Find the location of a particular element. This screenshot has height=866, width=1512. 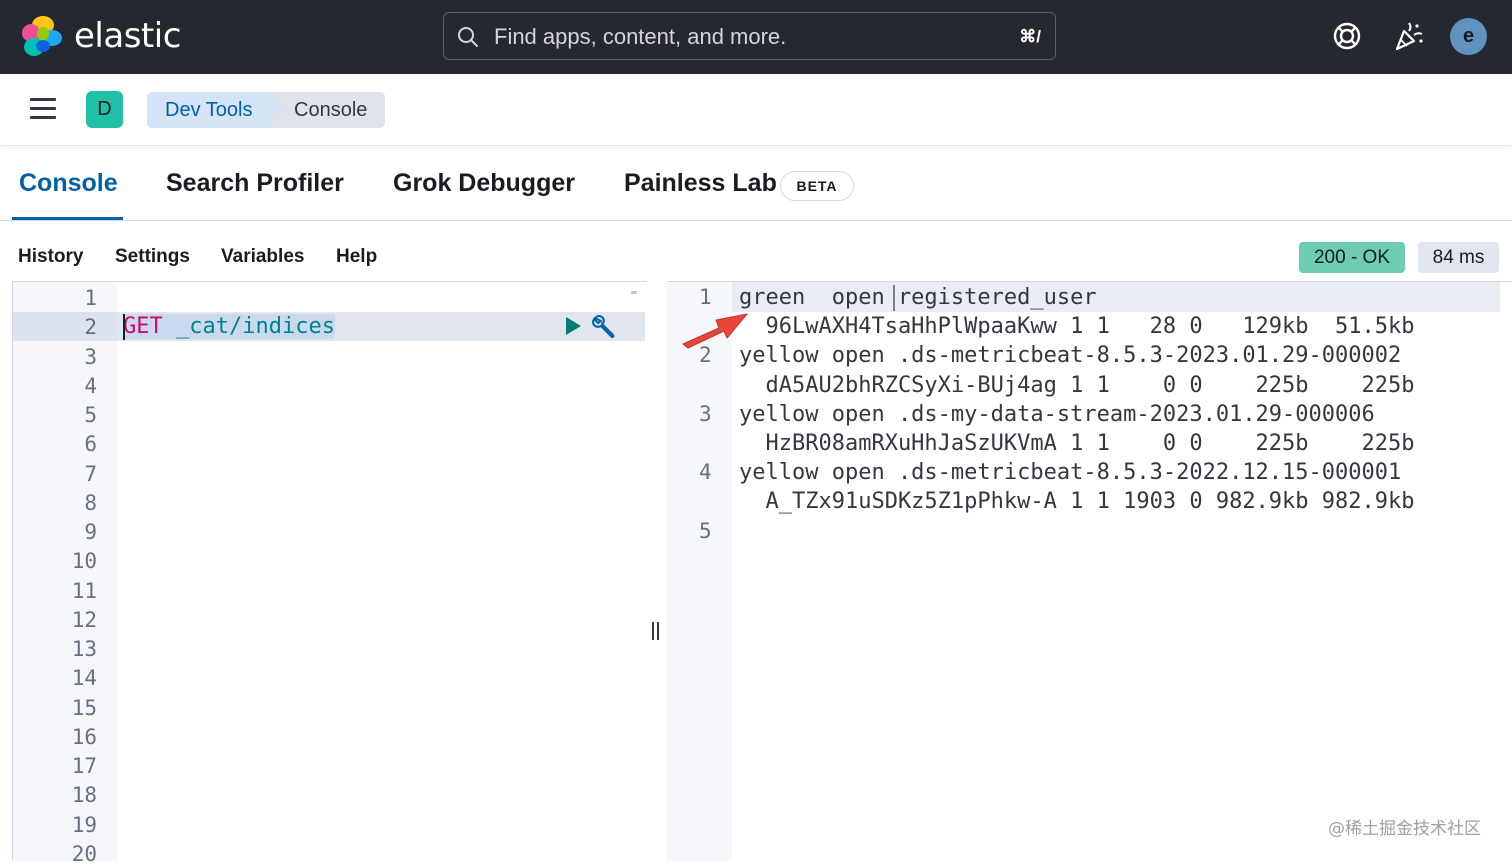

active-tab-indicator is located at coordinates (67, 218).